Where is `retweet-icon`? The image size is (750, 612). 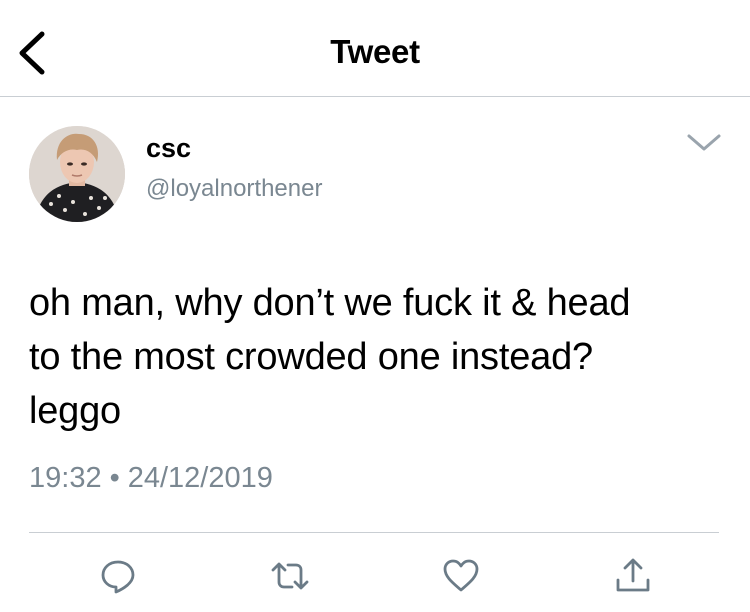
retweet-icon is located at coordinates (290, 576).